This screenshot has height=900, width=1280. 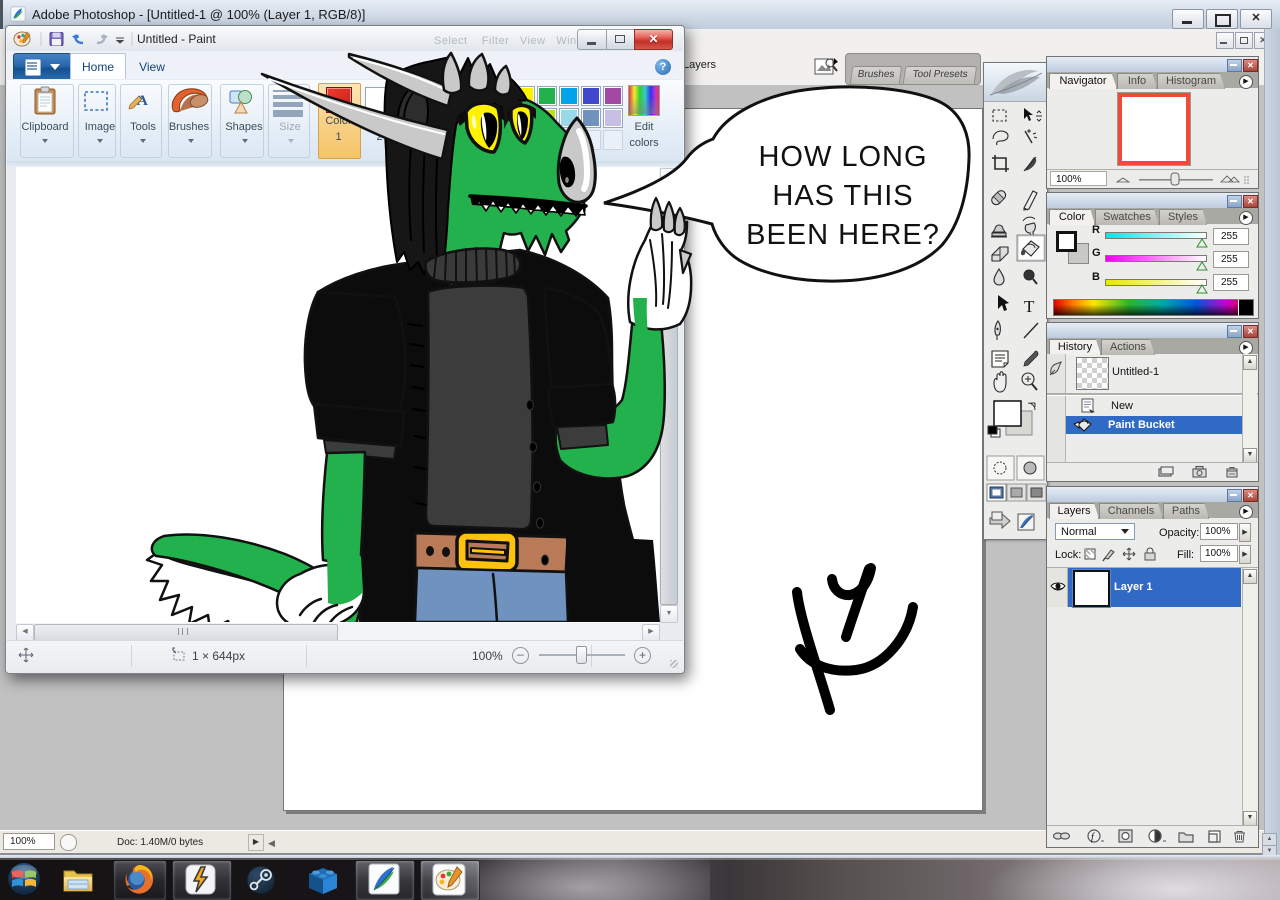 I want to click on svg-text: HOW LONG, so click(x=842, y=157).